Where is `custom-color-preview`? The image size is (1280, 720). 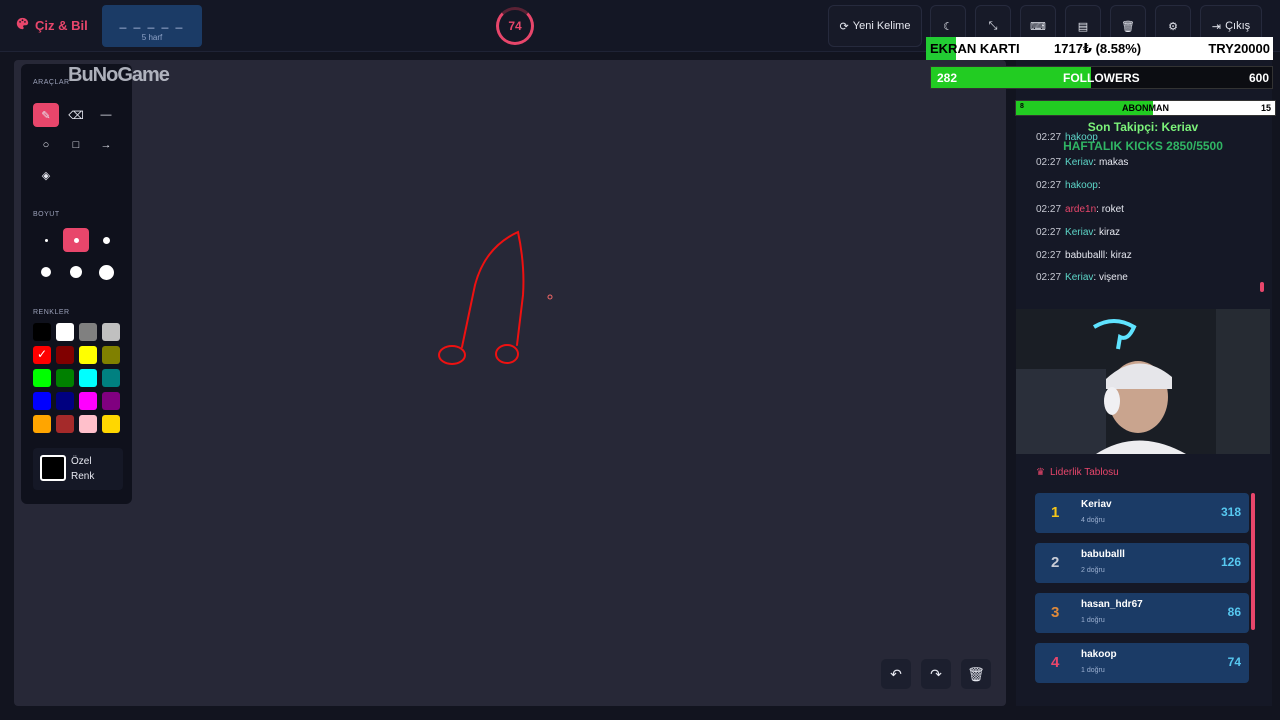 custom-color-preview is located at coordinates (53, 468).